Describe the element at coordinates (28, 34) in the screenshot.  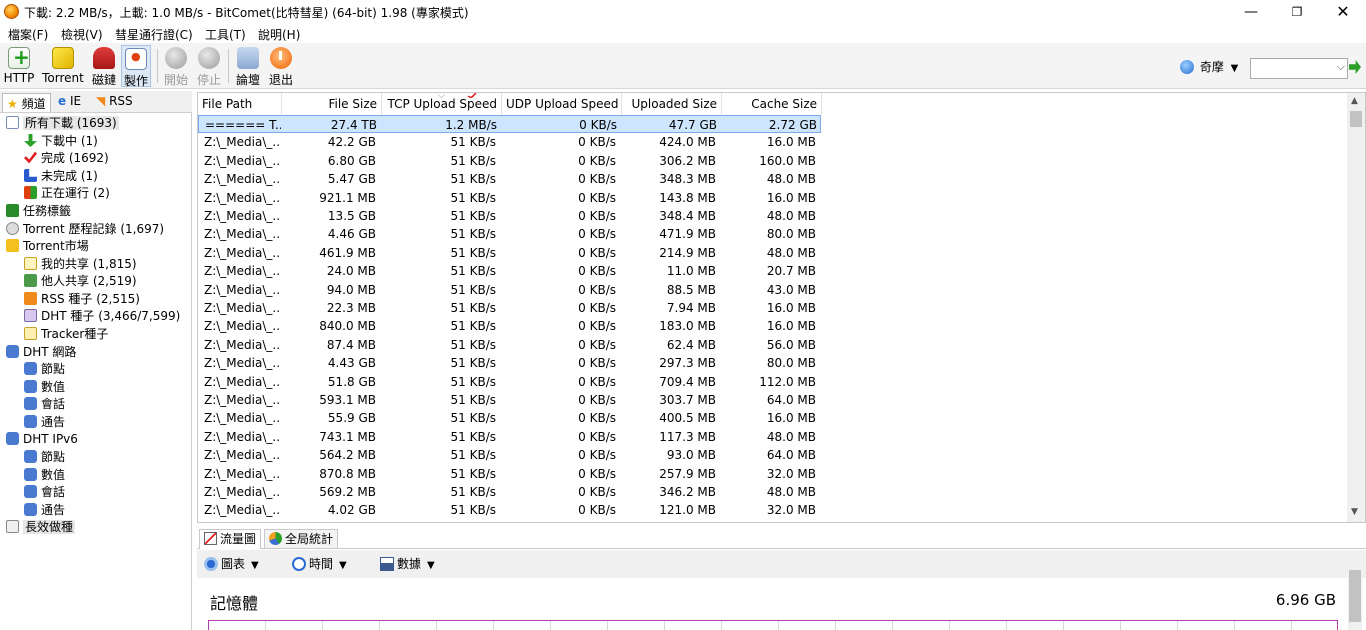
I see `menu-file: 檔案(F)` at that location.